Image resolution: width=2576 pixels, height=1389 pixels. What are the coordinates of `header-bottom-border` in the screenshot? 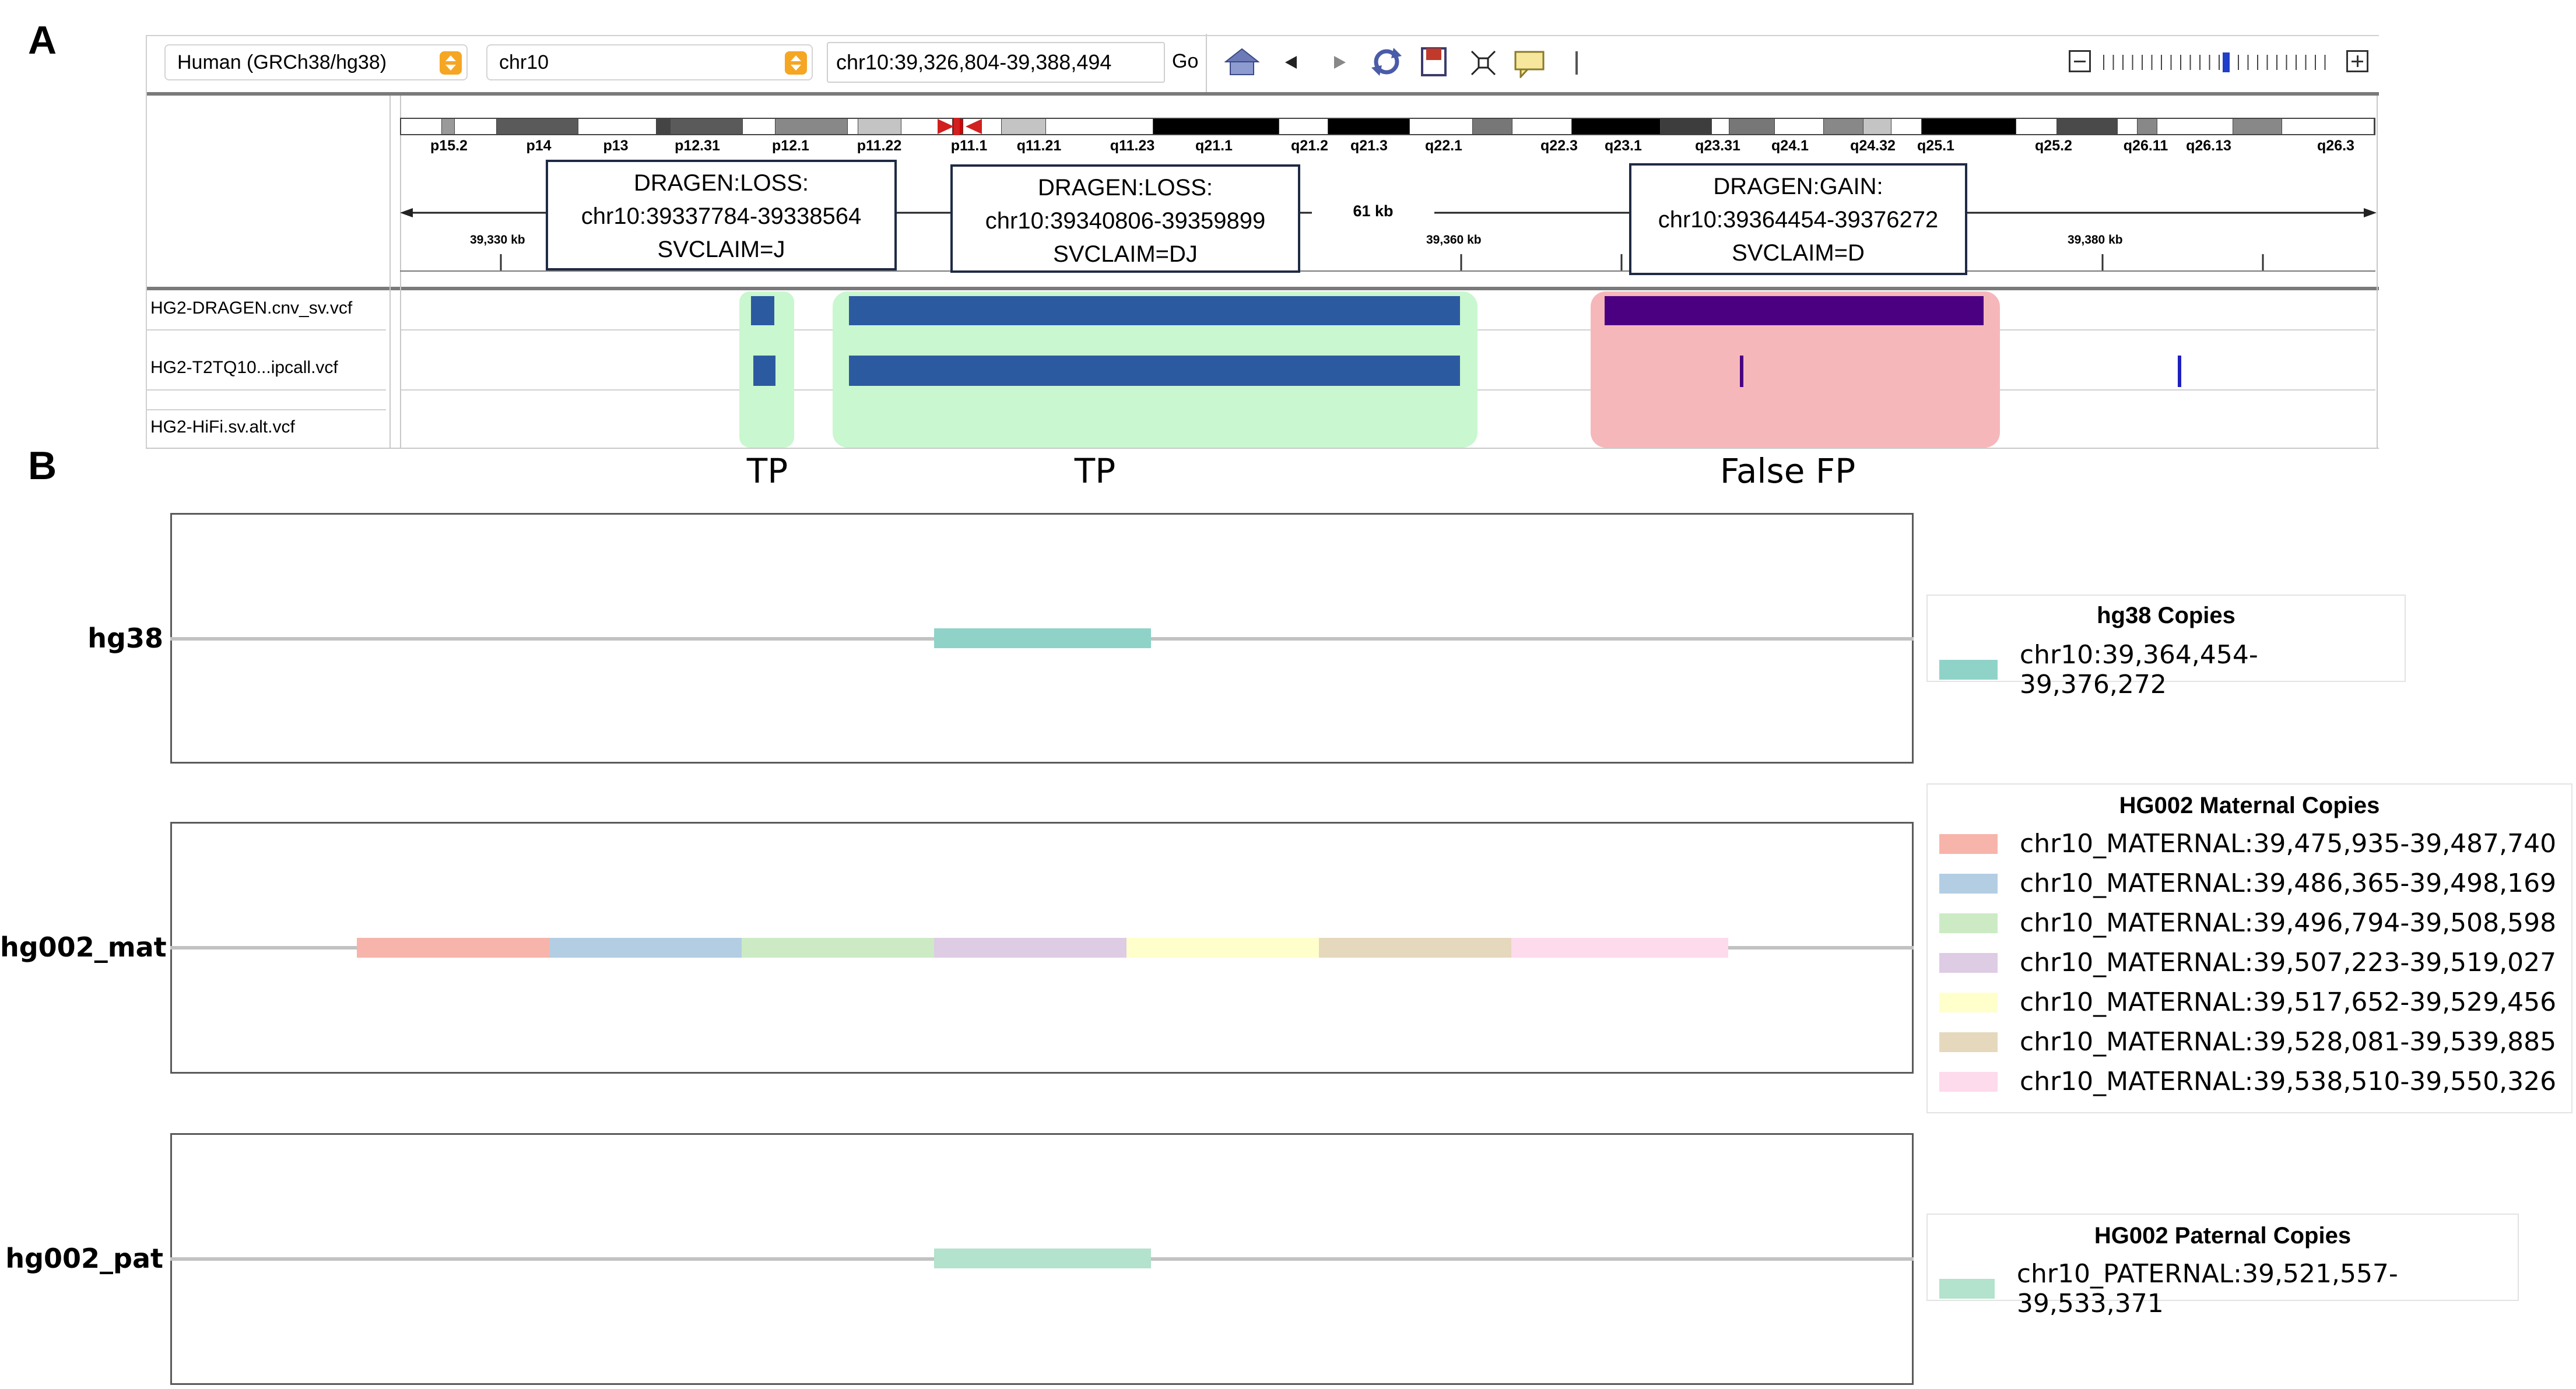 It's located at (1262, 289).